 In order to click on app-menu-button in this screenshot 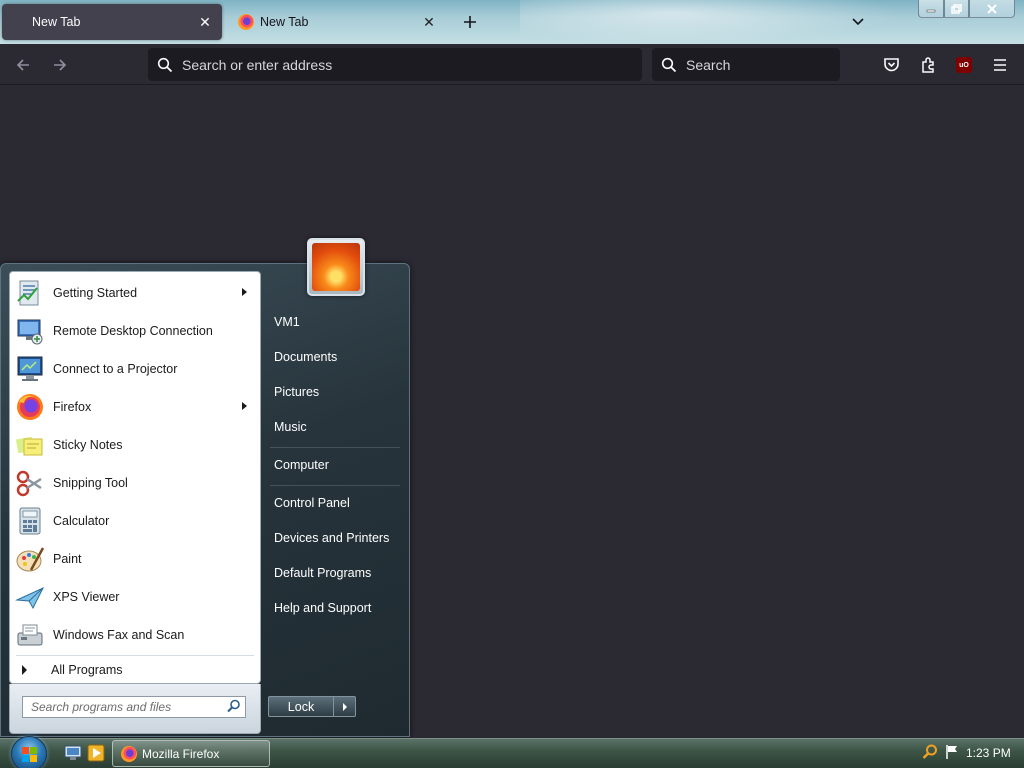, I will do `click(1000, 65)`.